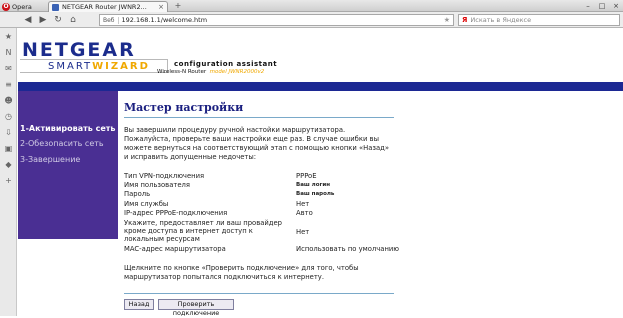 This screenshot has width=623, height=318. I want to click on row-value: Ваш пароль, so click(315, 194).